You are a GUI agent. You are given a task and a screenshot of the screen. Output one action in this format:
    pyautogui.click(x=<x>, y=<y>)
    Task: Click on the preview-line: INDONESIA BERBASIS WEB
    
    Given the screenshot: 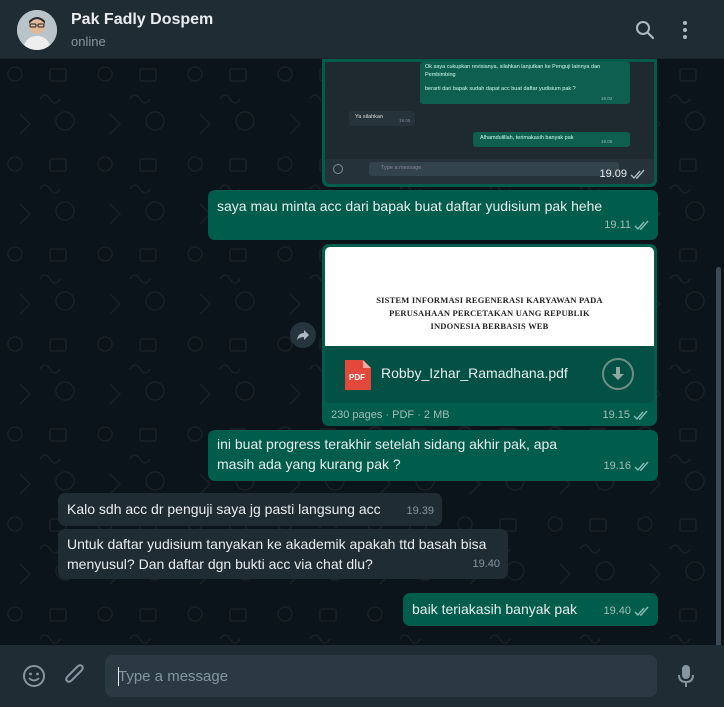 What is the action you would take?
    pyautogui.click(x=489, y=326)
    